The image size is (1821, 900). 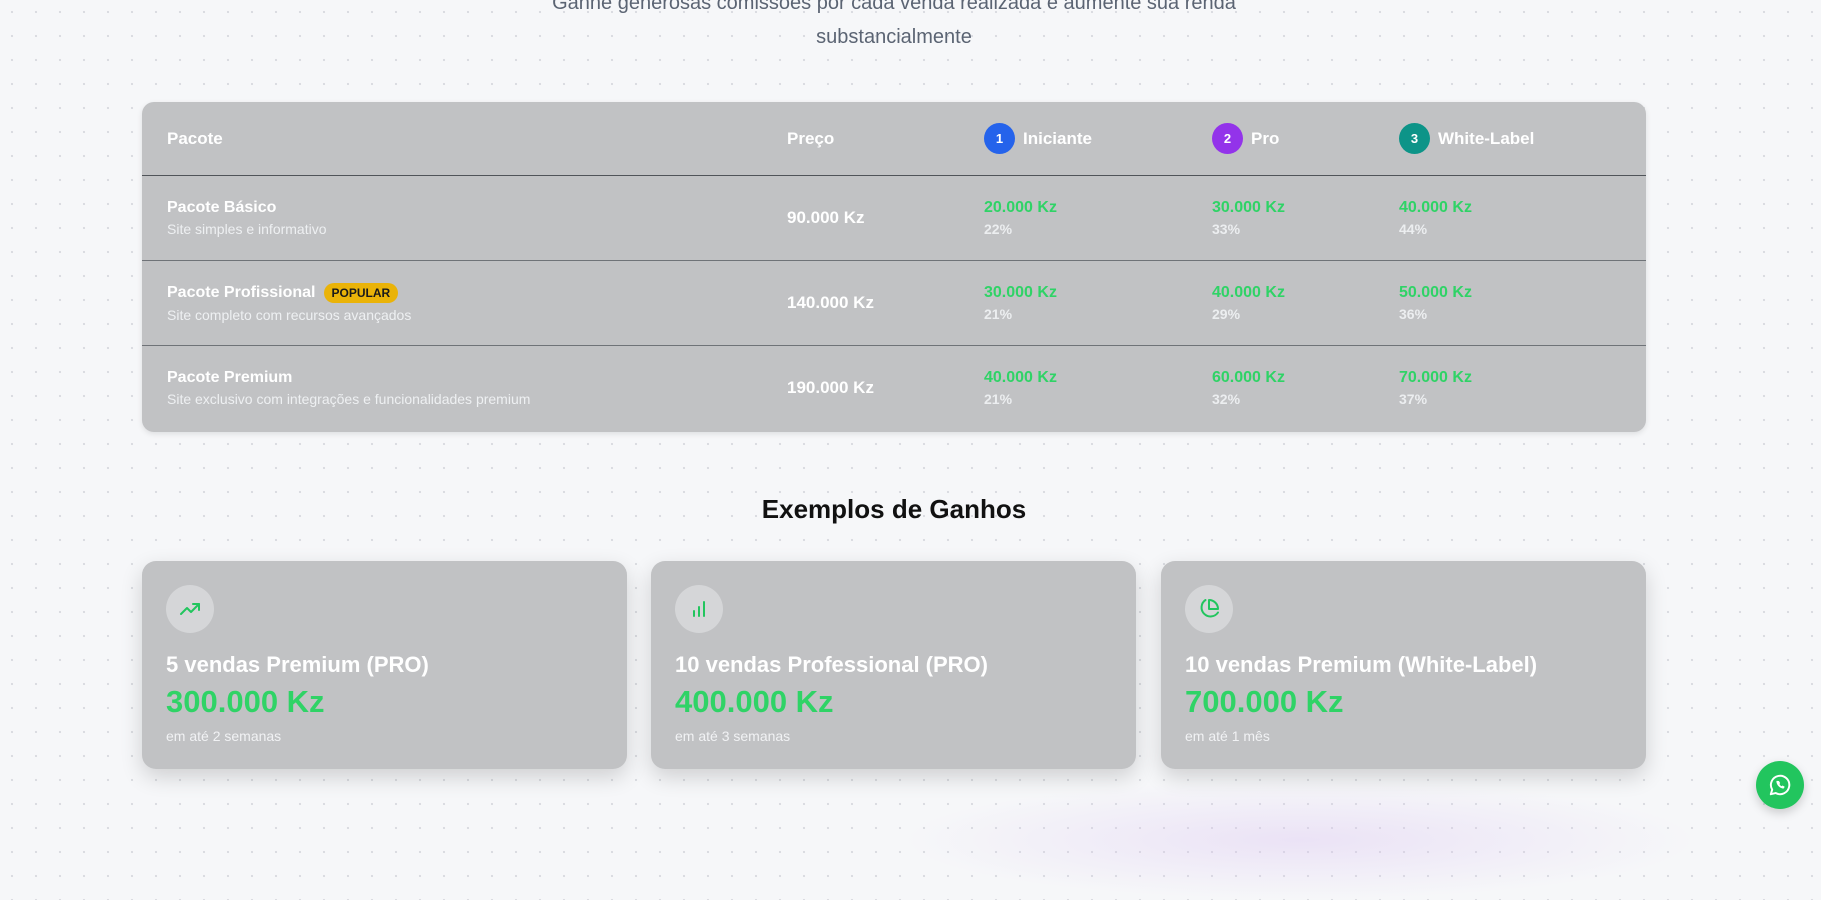 I want to click on price-cell: 190.000 Kz, so click(x=830, y=388).